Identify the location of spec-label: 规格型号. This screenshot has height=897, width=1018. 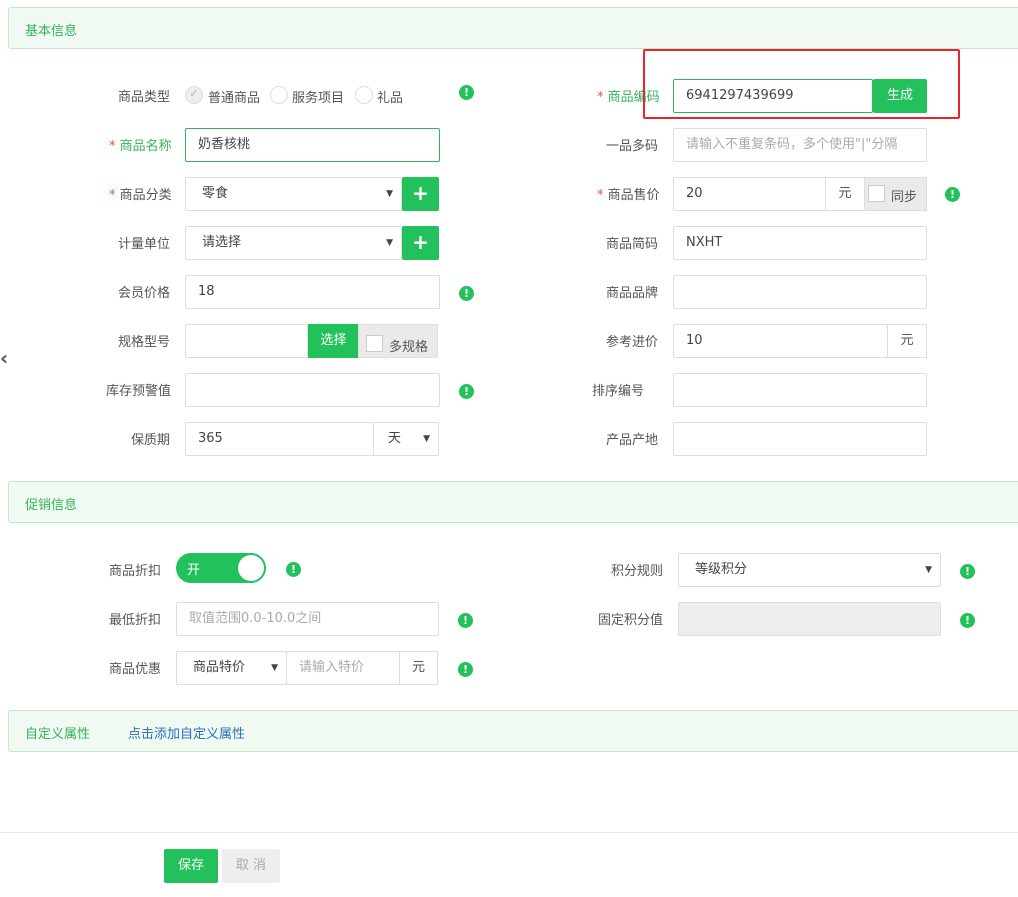
(144, 342).